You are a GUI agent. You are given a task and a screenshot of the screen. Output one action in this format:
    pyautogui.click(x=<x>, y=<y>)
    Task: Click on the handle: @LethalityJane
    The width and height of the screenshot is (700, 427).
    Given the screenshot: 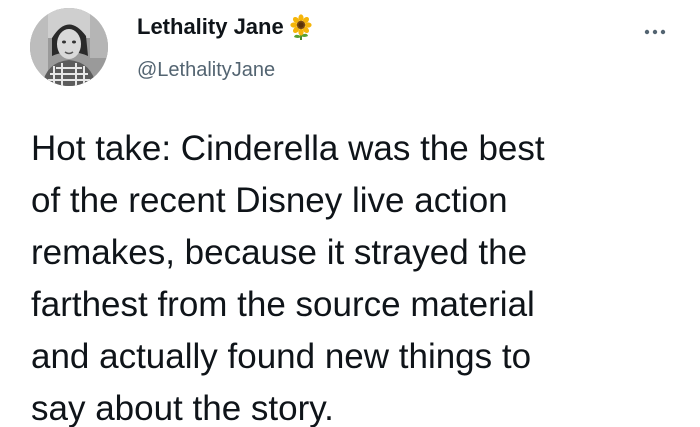 What is the action you would take?
    pyautogui.click(x=206, y=70)
    